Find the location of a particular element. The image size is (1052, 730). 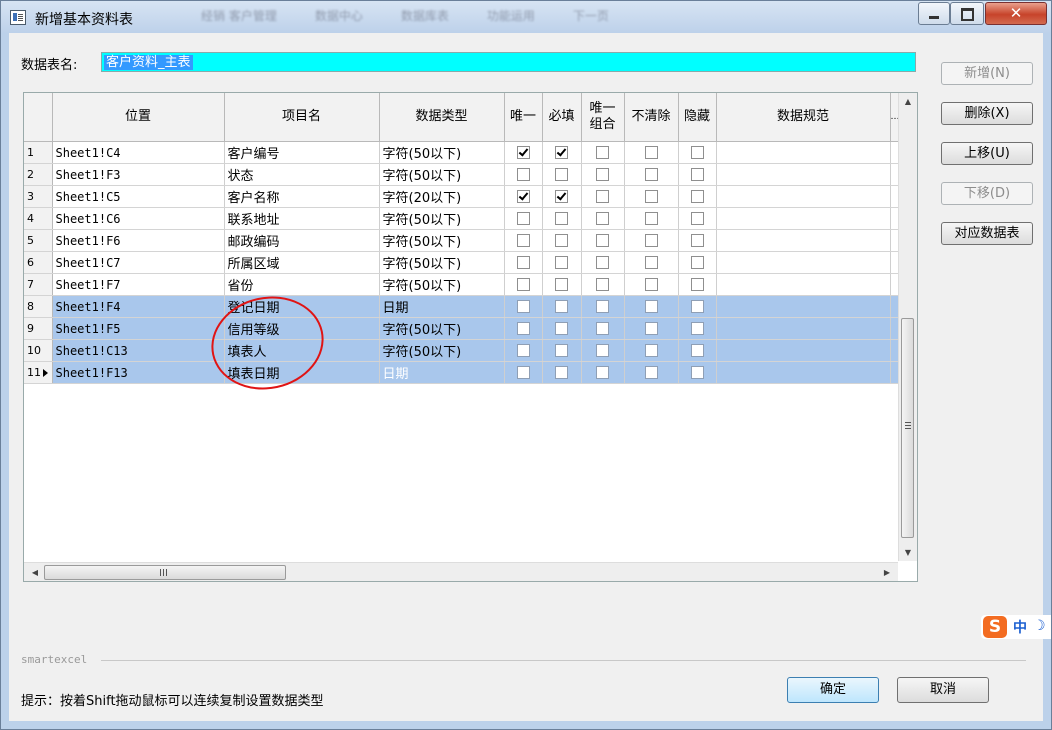

title-bar: 新增基本资料表 经销 客户管理 数据中心 数据库表 功能运用 下一页 ✕ is located at coordinates (526, 17).